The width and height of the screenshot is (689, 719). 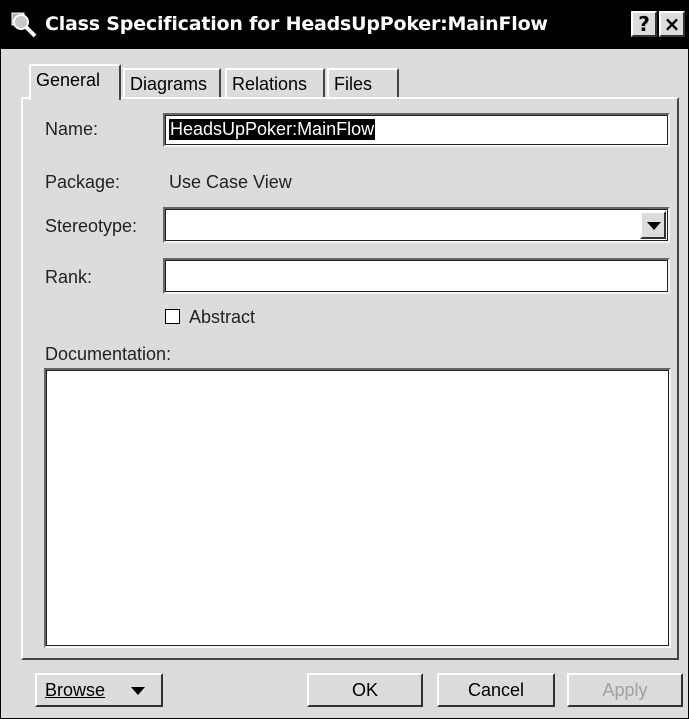 I want to click on close-button: ×, so click(x=672, y=24).